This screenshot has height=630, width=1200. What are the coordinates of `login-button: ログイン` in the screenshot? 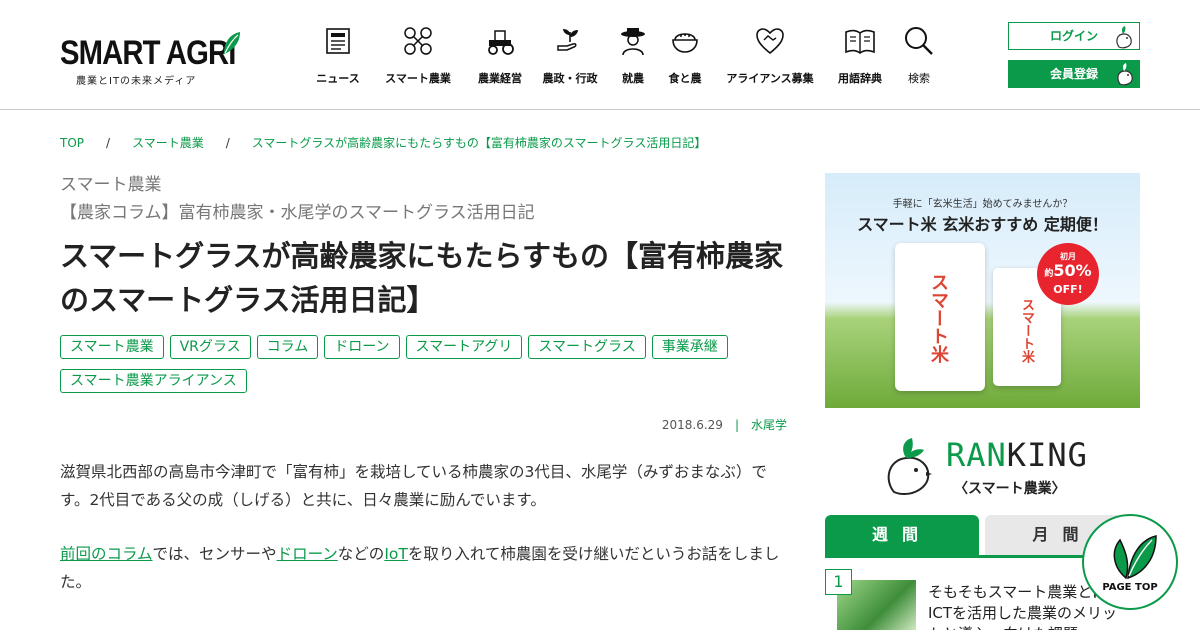 It's located at (1074, 36).